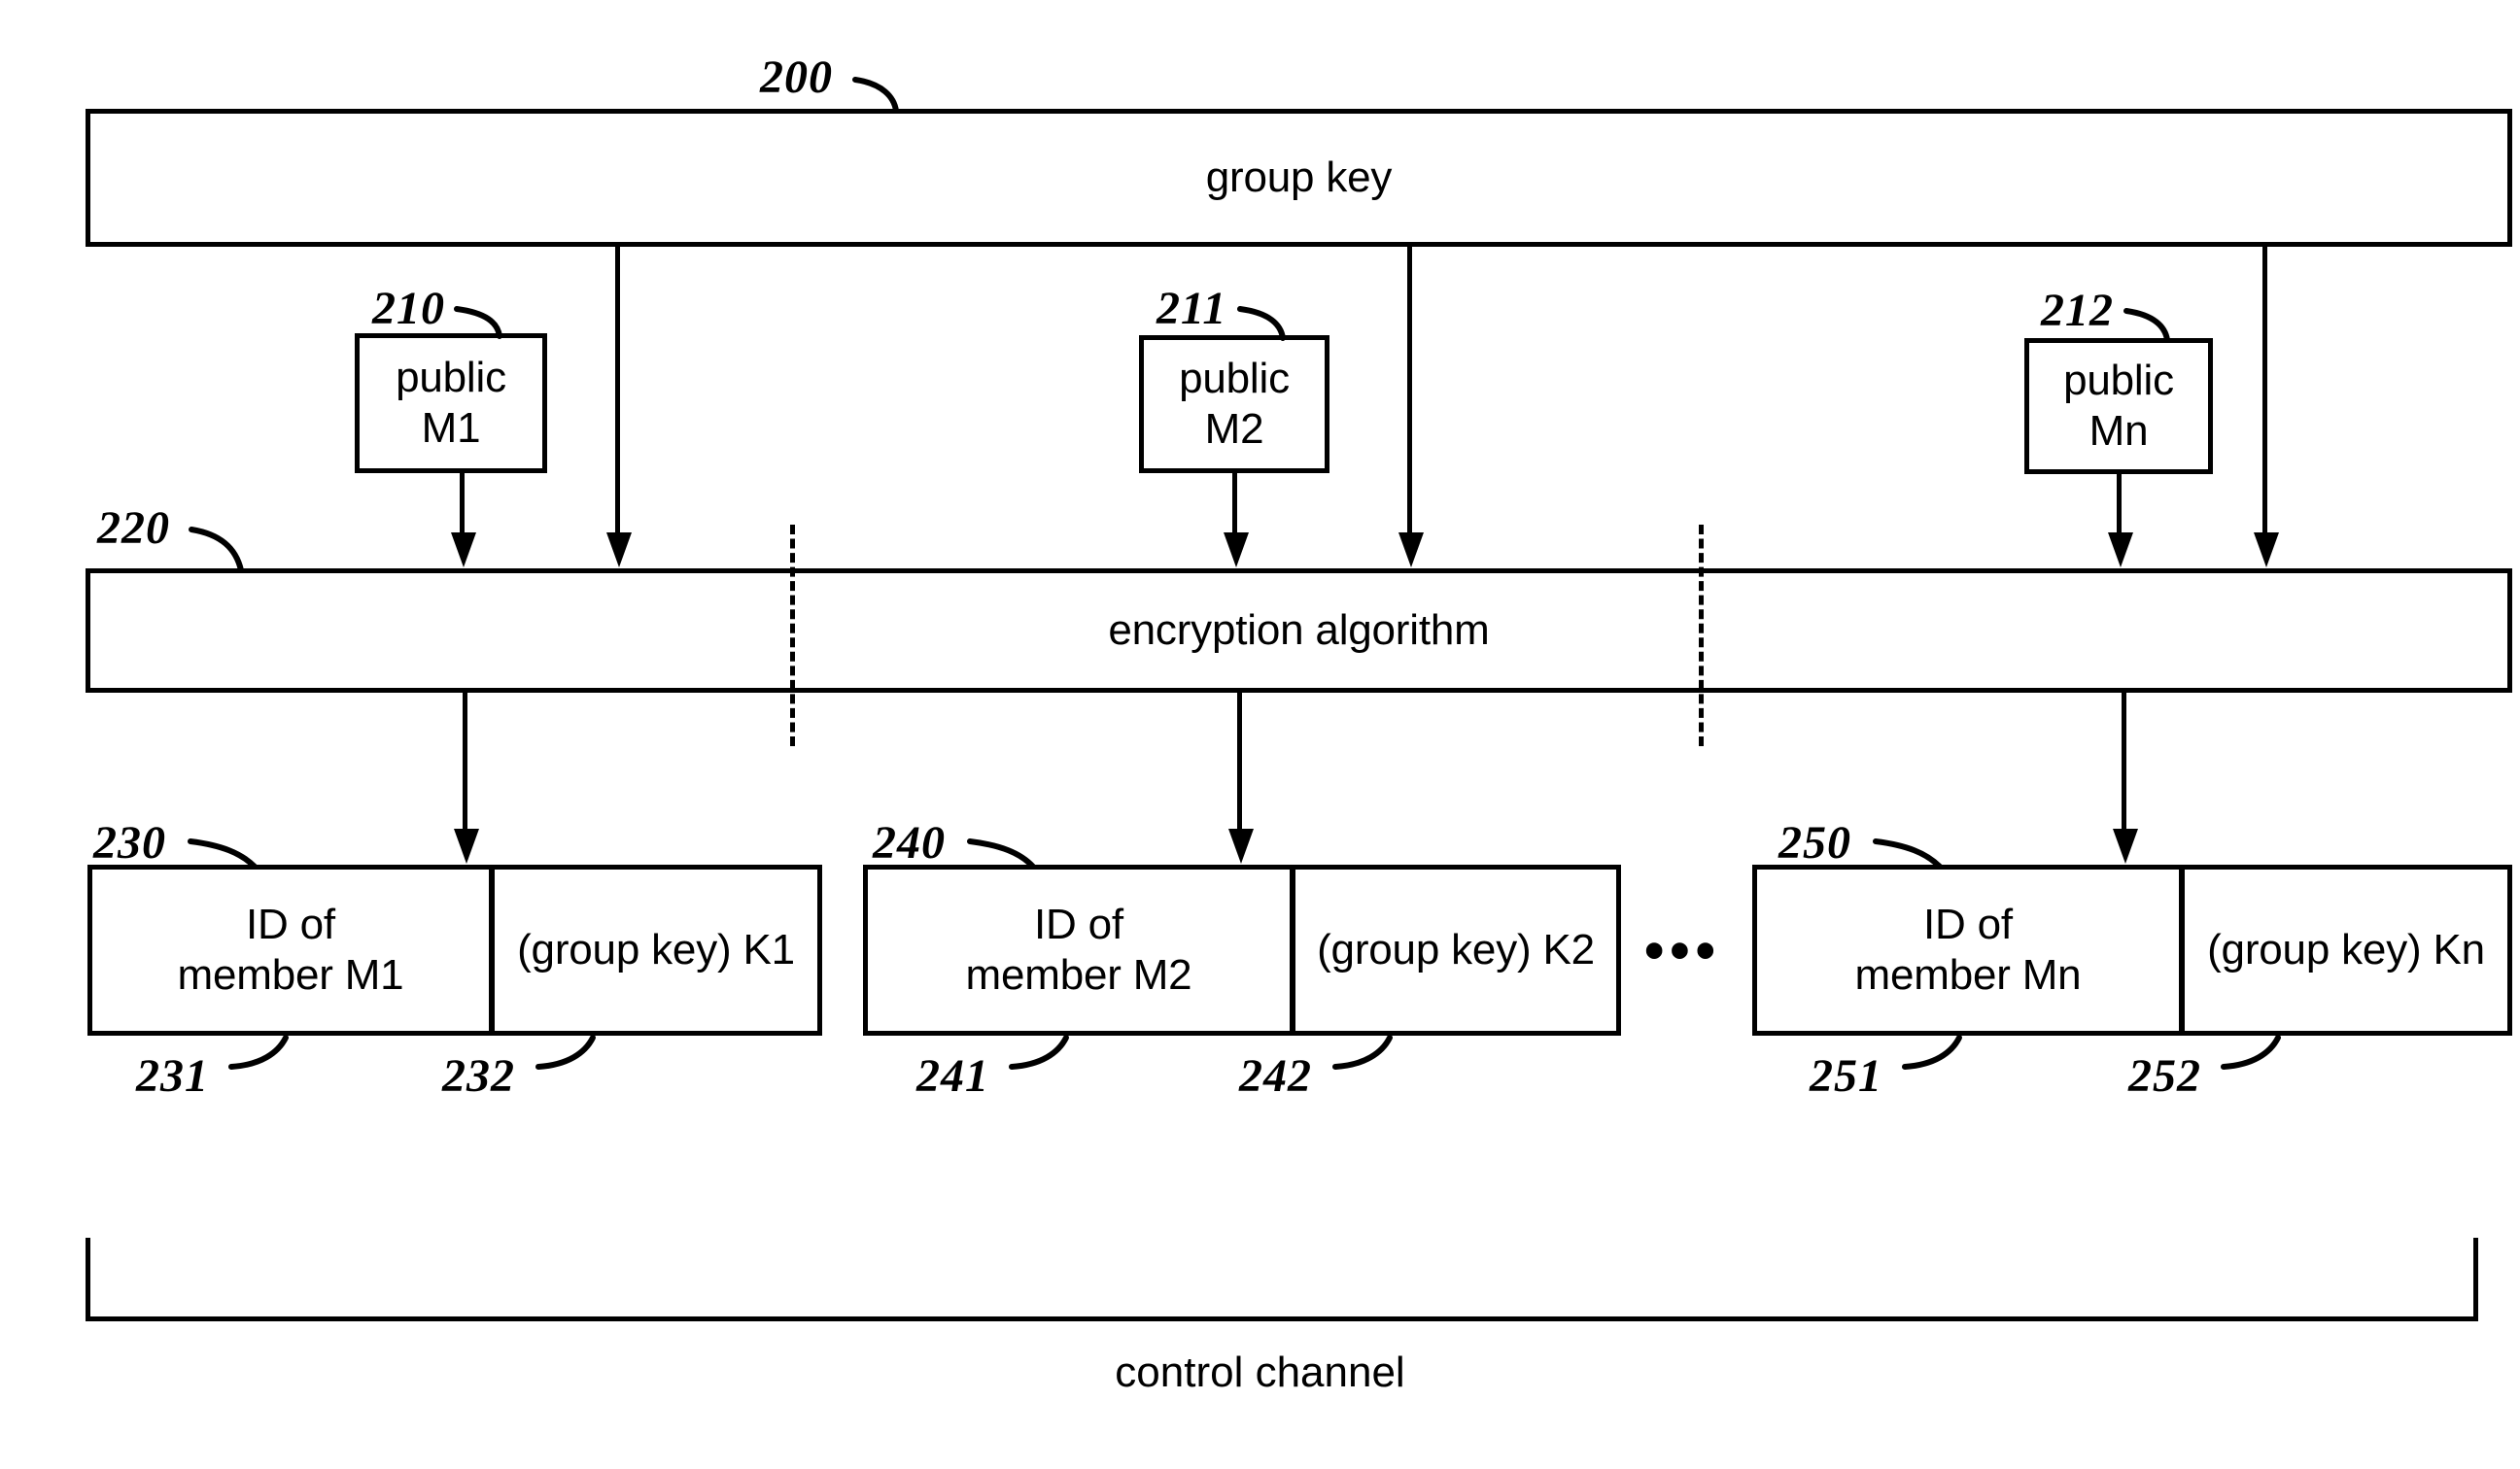 The height and width of the screenshot is (1469, 2520). I want to click on public-key-label-m1: public M1, so click(451, 403).